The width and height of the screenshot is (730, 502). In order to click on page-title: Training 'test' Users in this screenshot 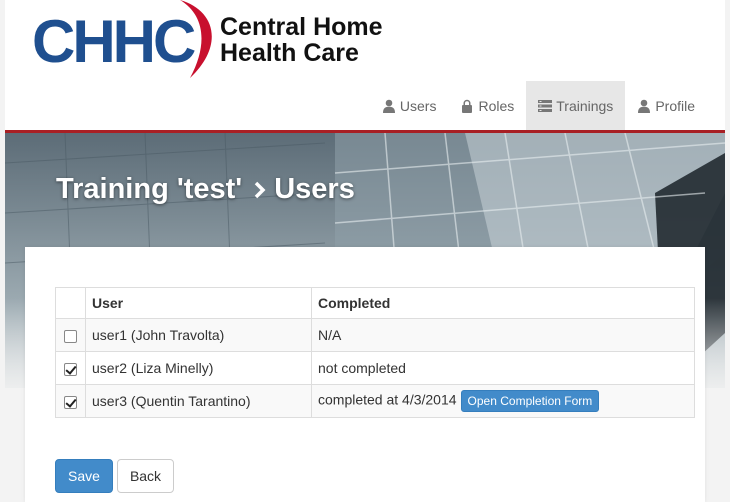, I will do `click(205, 189)`.